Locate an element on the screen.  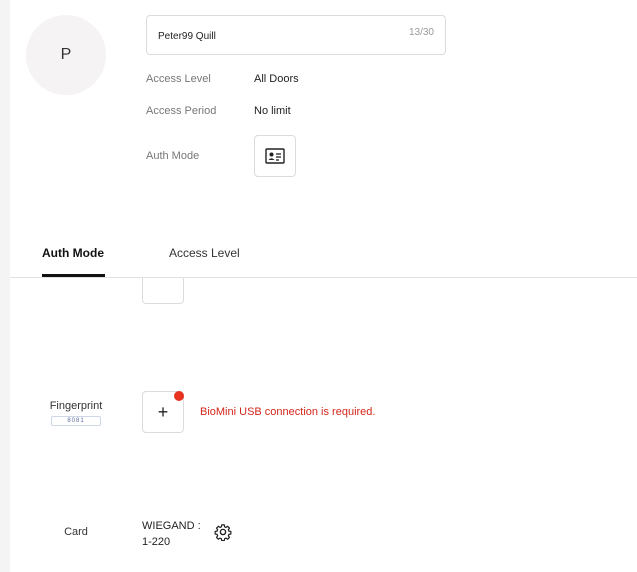
access-period-value: No limit is located at coordinates (272, 111).